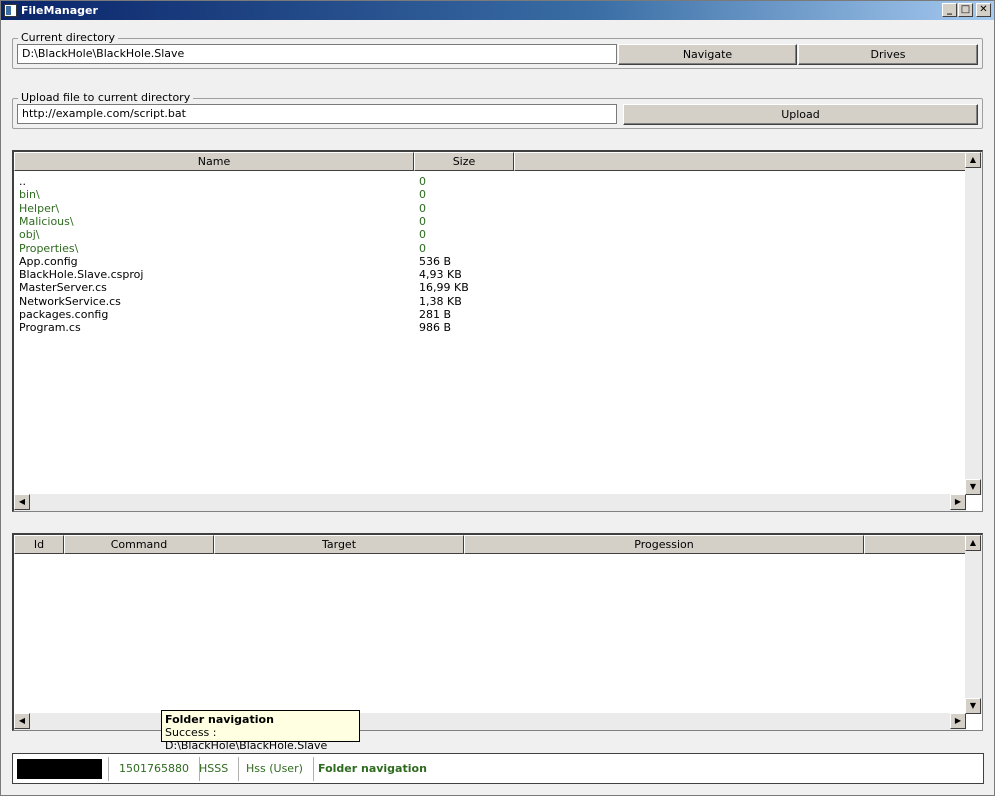  What do you see at coordinates (490, 721) in the screenshot?
I see `transfer-list-horizontal-scrollbar: ◀ ▶` at bounding box center [490, 721].